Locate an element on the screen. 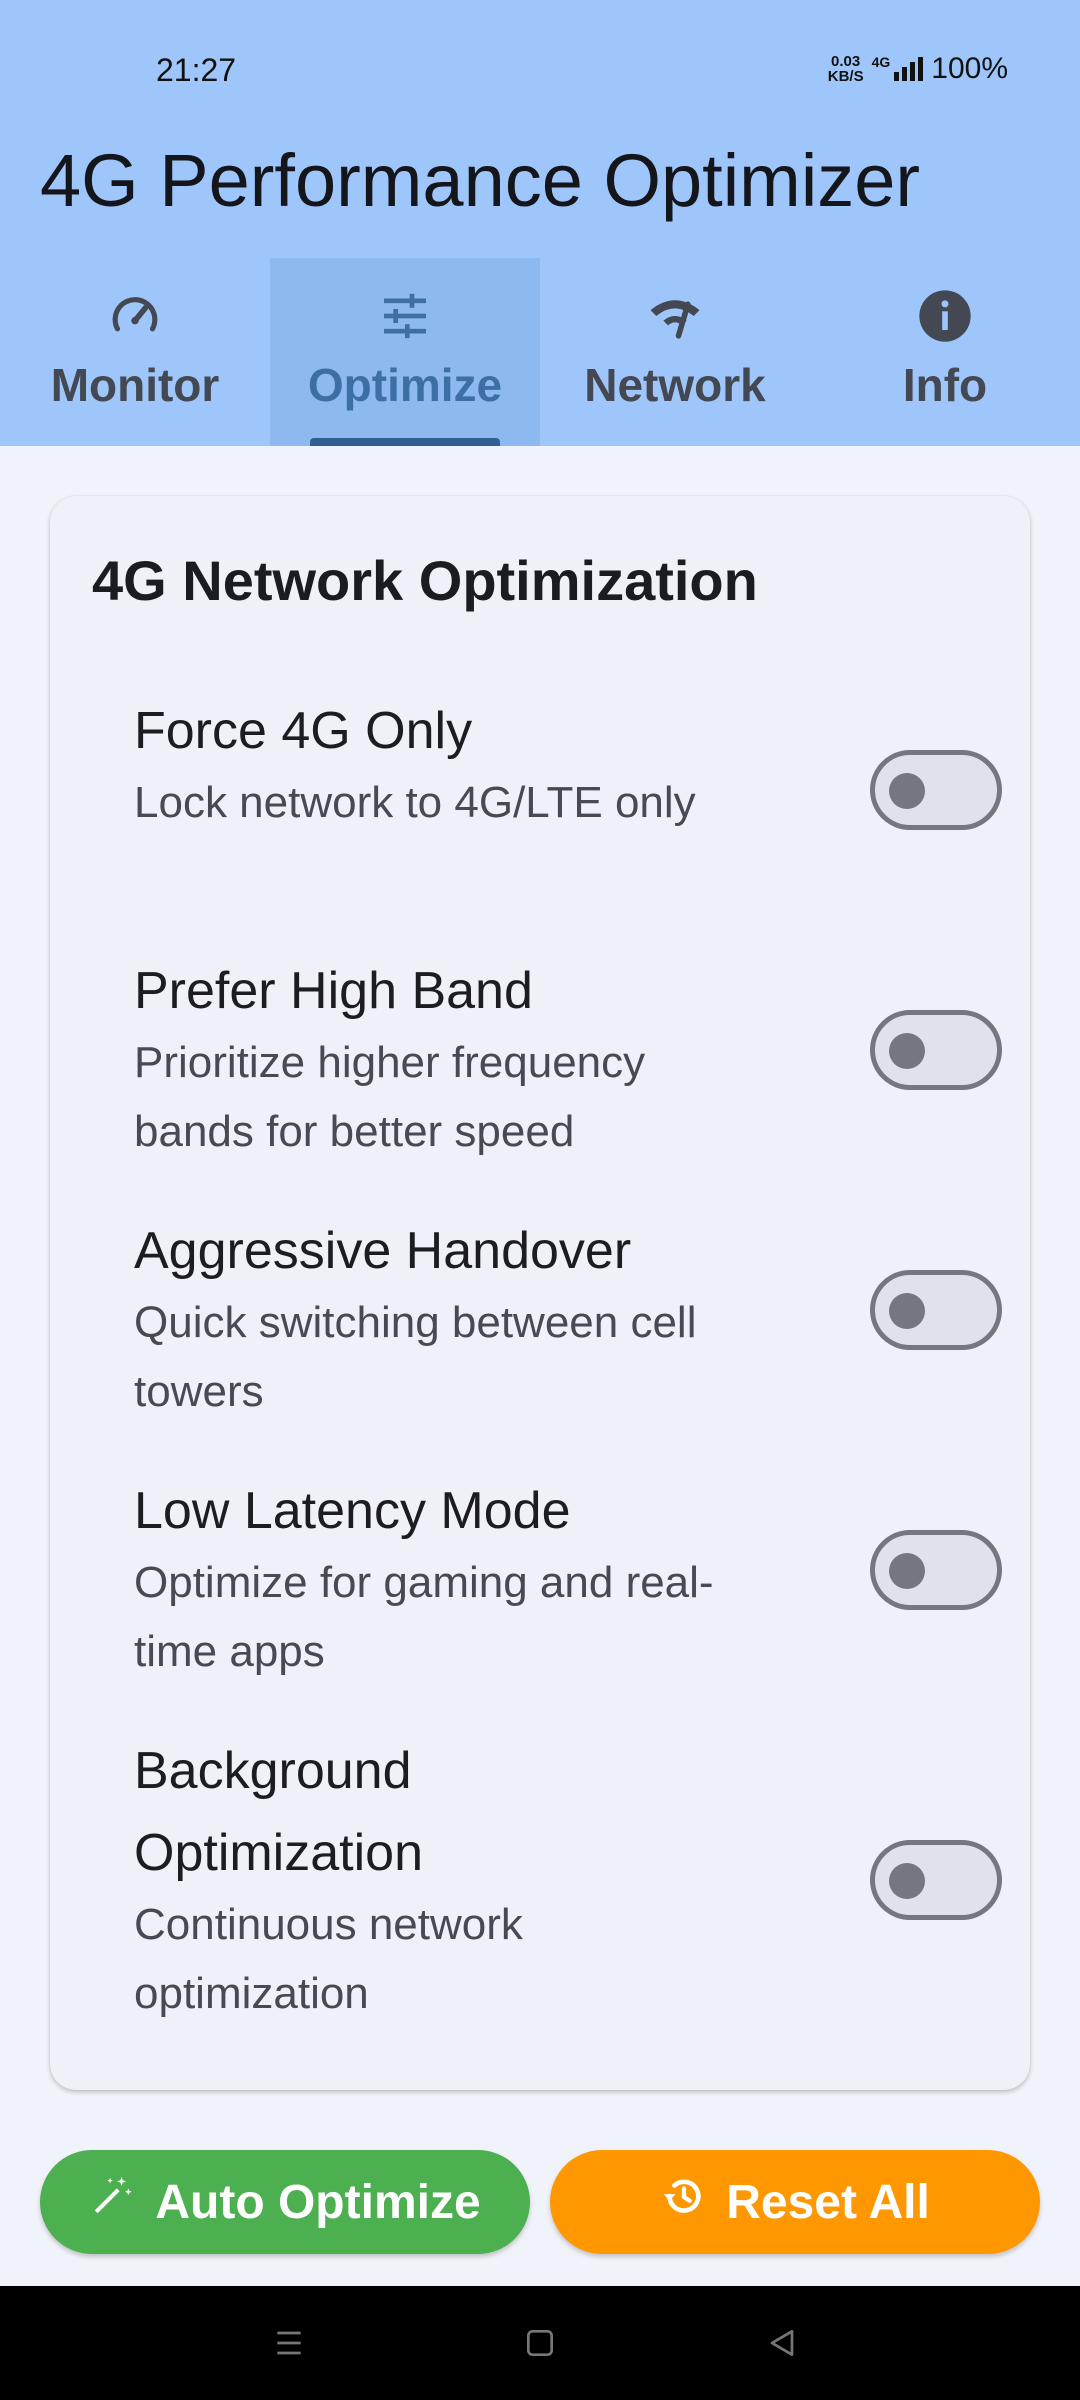 This screenshot has width=1080, height=2400. status-bar: 21:27 0.03 KB/S 4G 100% is located at coordinates (540, 70).